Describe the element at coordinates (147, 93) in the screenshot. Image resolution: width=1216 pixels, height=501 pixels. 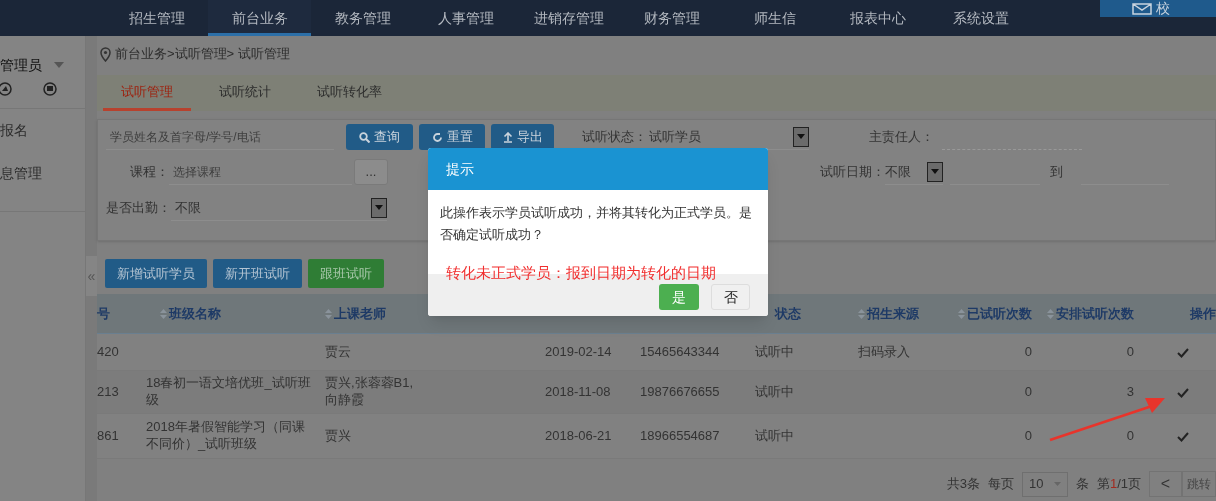
I see `tab: 试听管理` at that location.